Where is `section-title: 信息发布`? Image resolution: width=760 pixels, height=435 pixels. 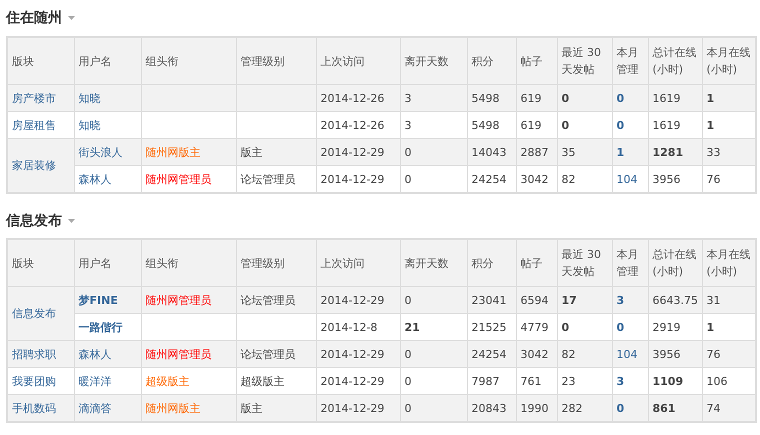 section-title: 信息发布 is located at coordinates (34, 221).